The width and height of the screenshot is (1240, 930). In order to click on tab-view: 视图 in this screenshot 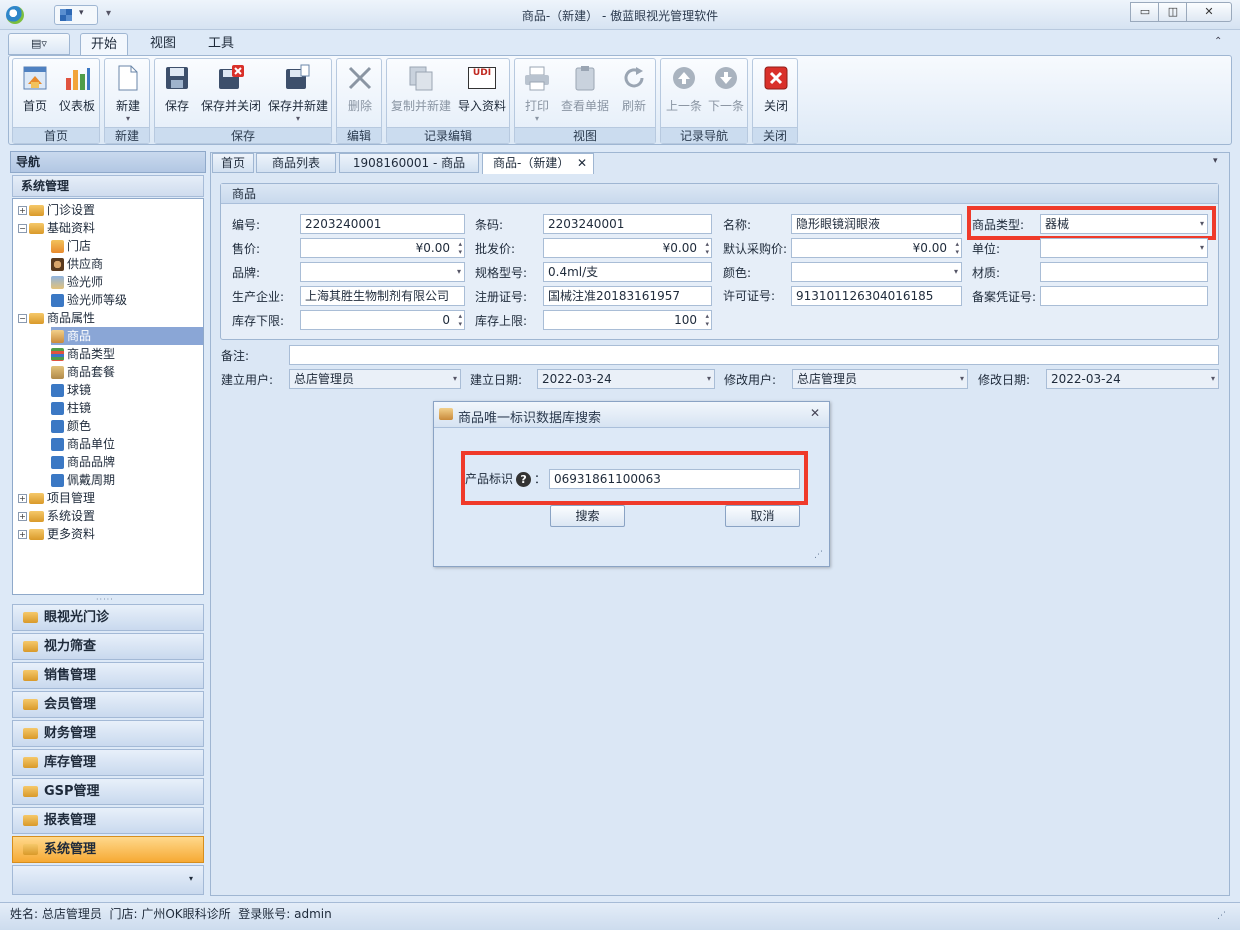, I will do `click(163, 44)`.